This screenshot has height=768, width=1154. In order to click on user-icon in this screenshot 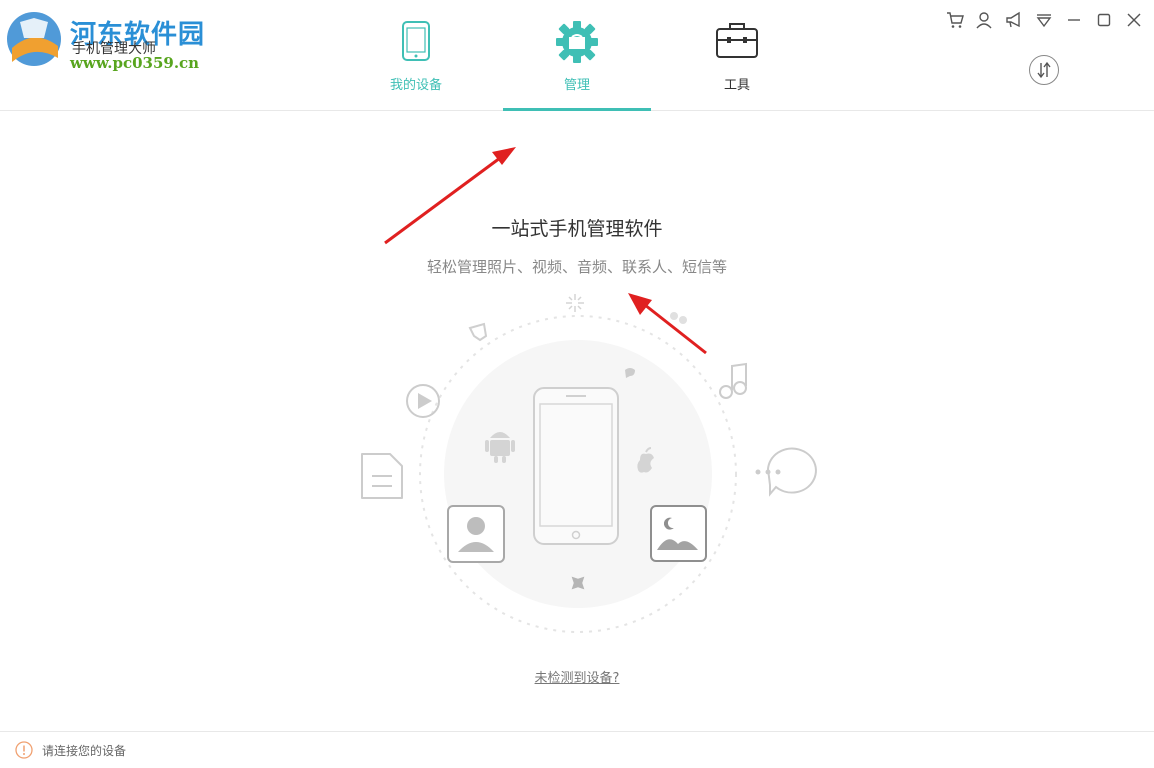, I will do `click(984, 20)`.